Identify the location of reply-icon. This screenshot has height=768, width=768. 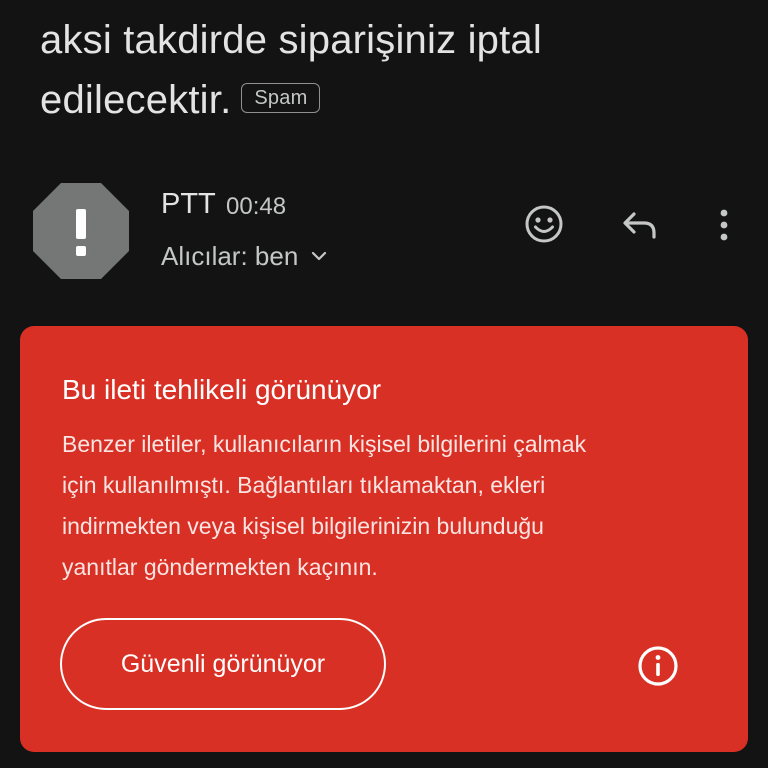
(639, 225).